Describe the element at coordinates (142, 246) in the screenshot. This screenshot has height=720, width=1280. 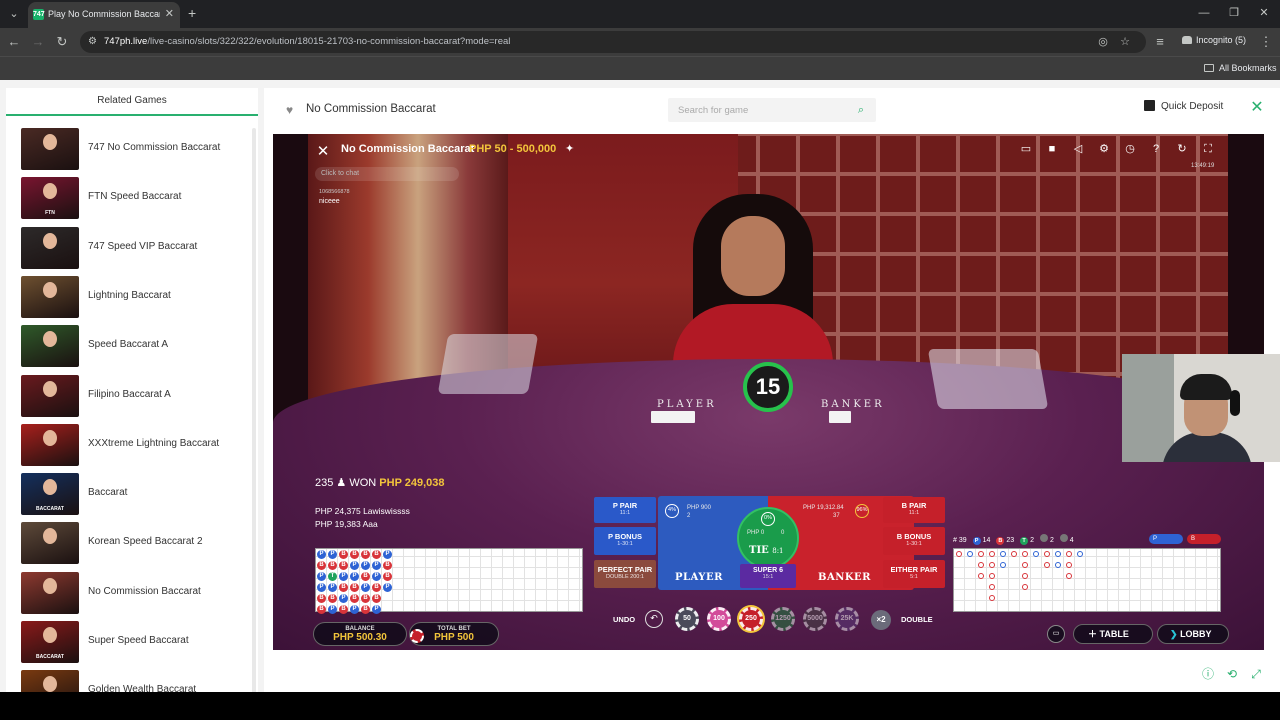
I see `game-name: 747 Speed VIP Baccarat` at that location.